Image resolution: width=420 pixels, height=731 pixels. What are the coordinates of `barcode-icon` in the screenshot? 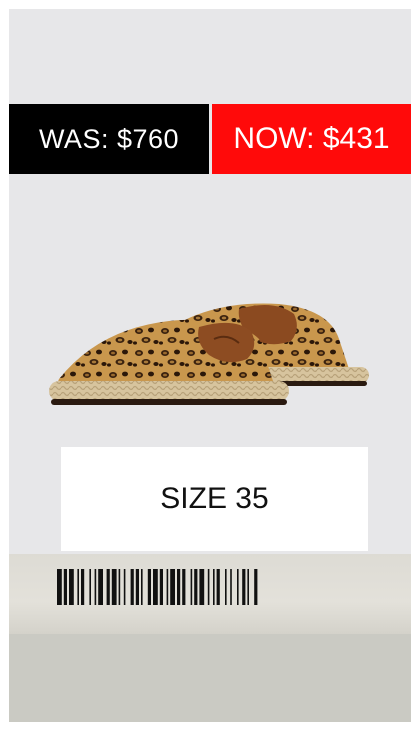 It's located at (157, 587).